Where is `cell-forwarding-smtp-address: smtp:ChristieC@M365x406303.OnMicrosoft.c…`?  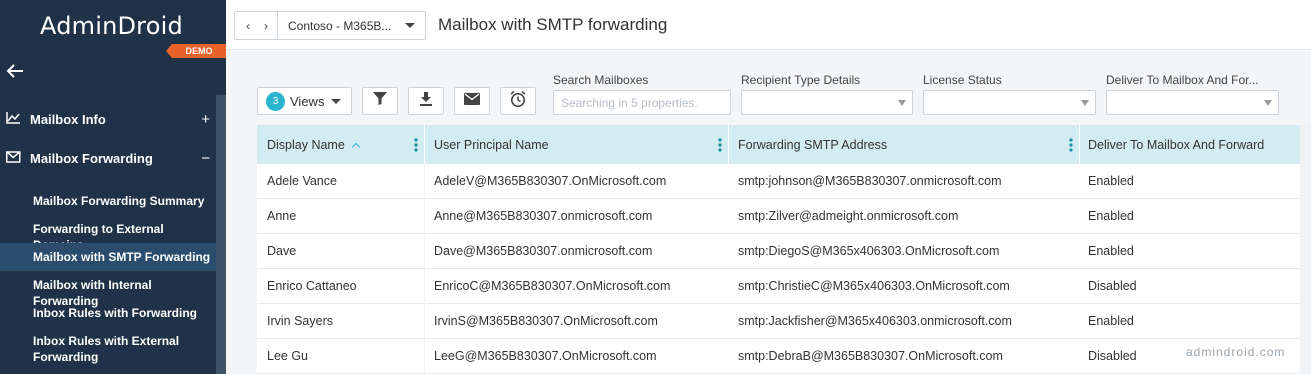 cell-forwarding-smtp-address: smtp:ChristieC@M365x406303.OnMicrosoft.c… is located at coordinates (874, 286).